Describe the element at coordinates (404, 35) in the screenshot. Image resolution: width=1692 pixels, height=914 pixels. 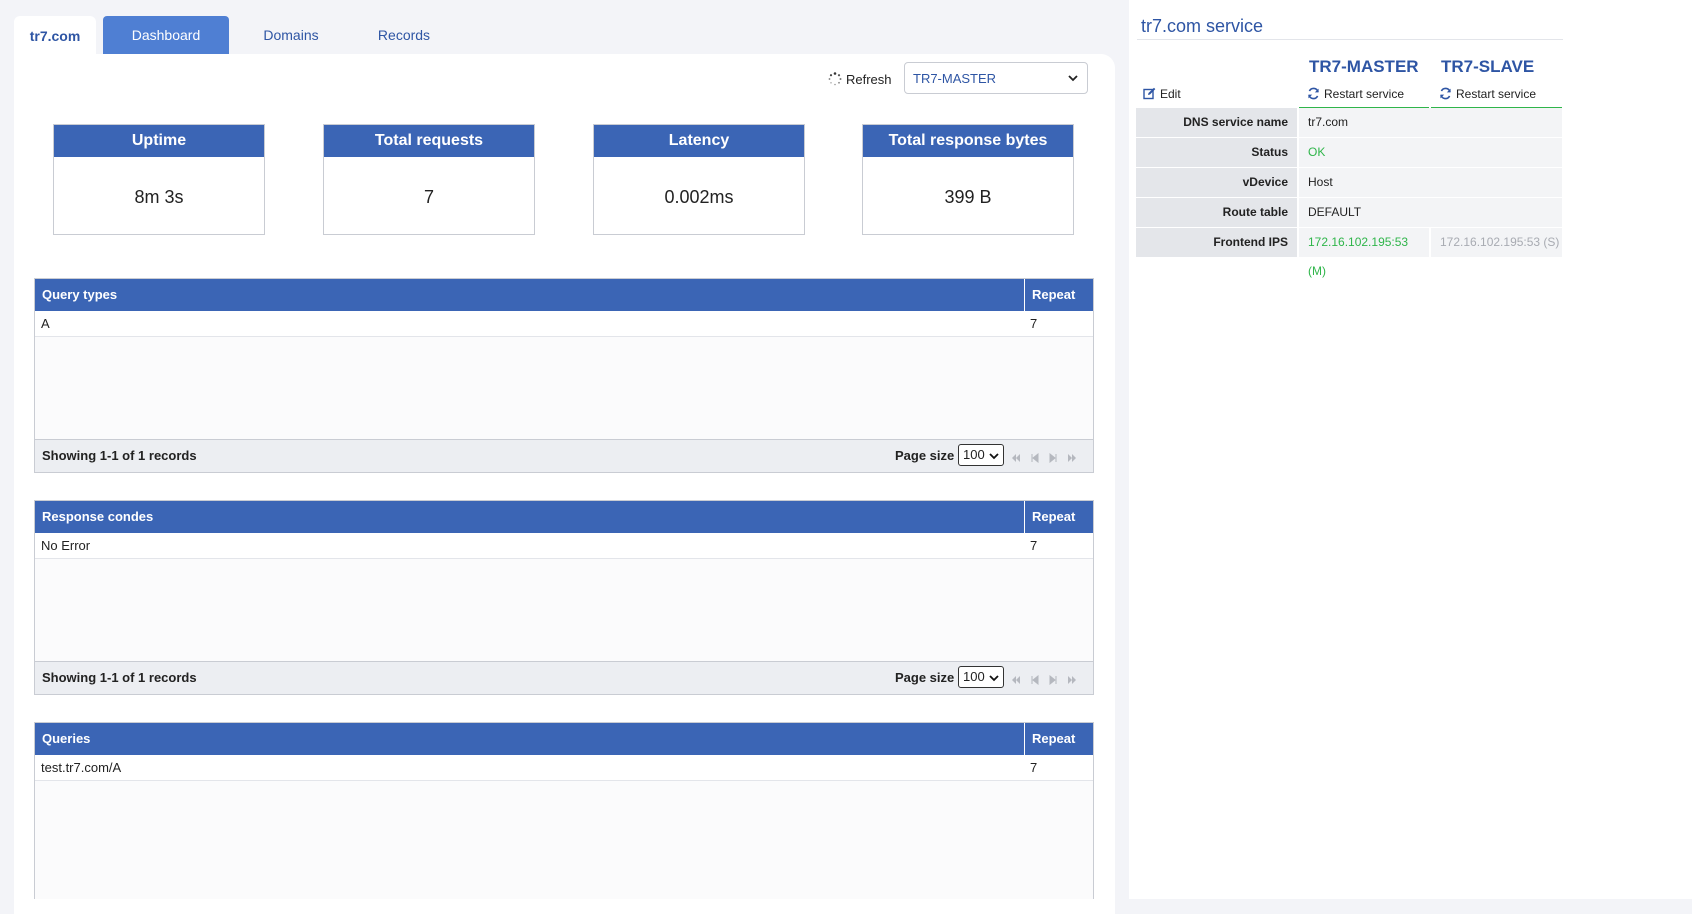
I see `tab-records: Records` at that location.